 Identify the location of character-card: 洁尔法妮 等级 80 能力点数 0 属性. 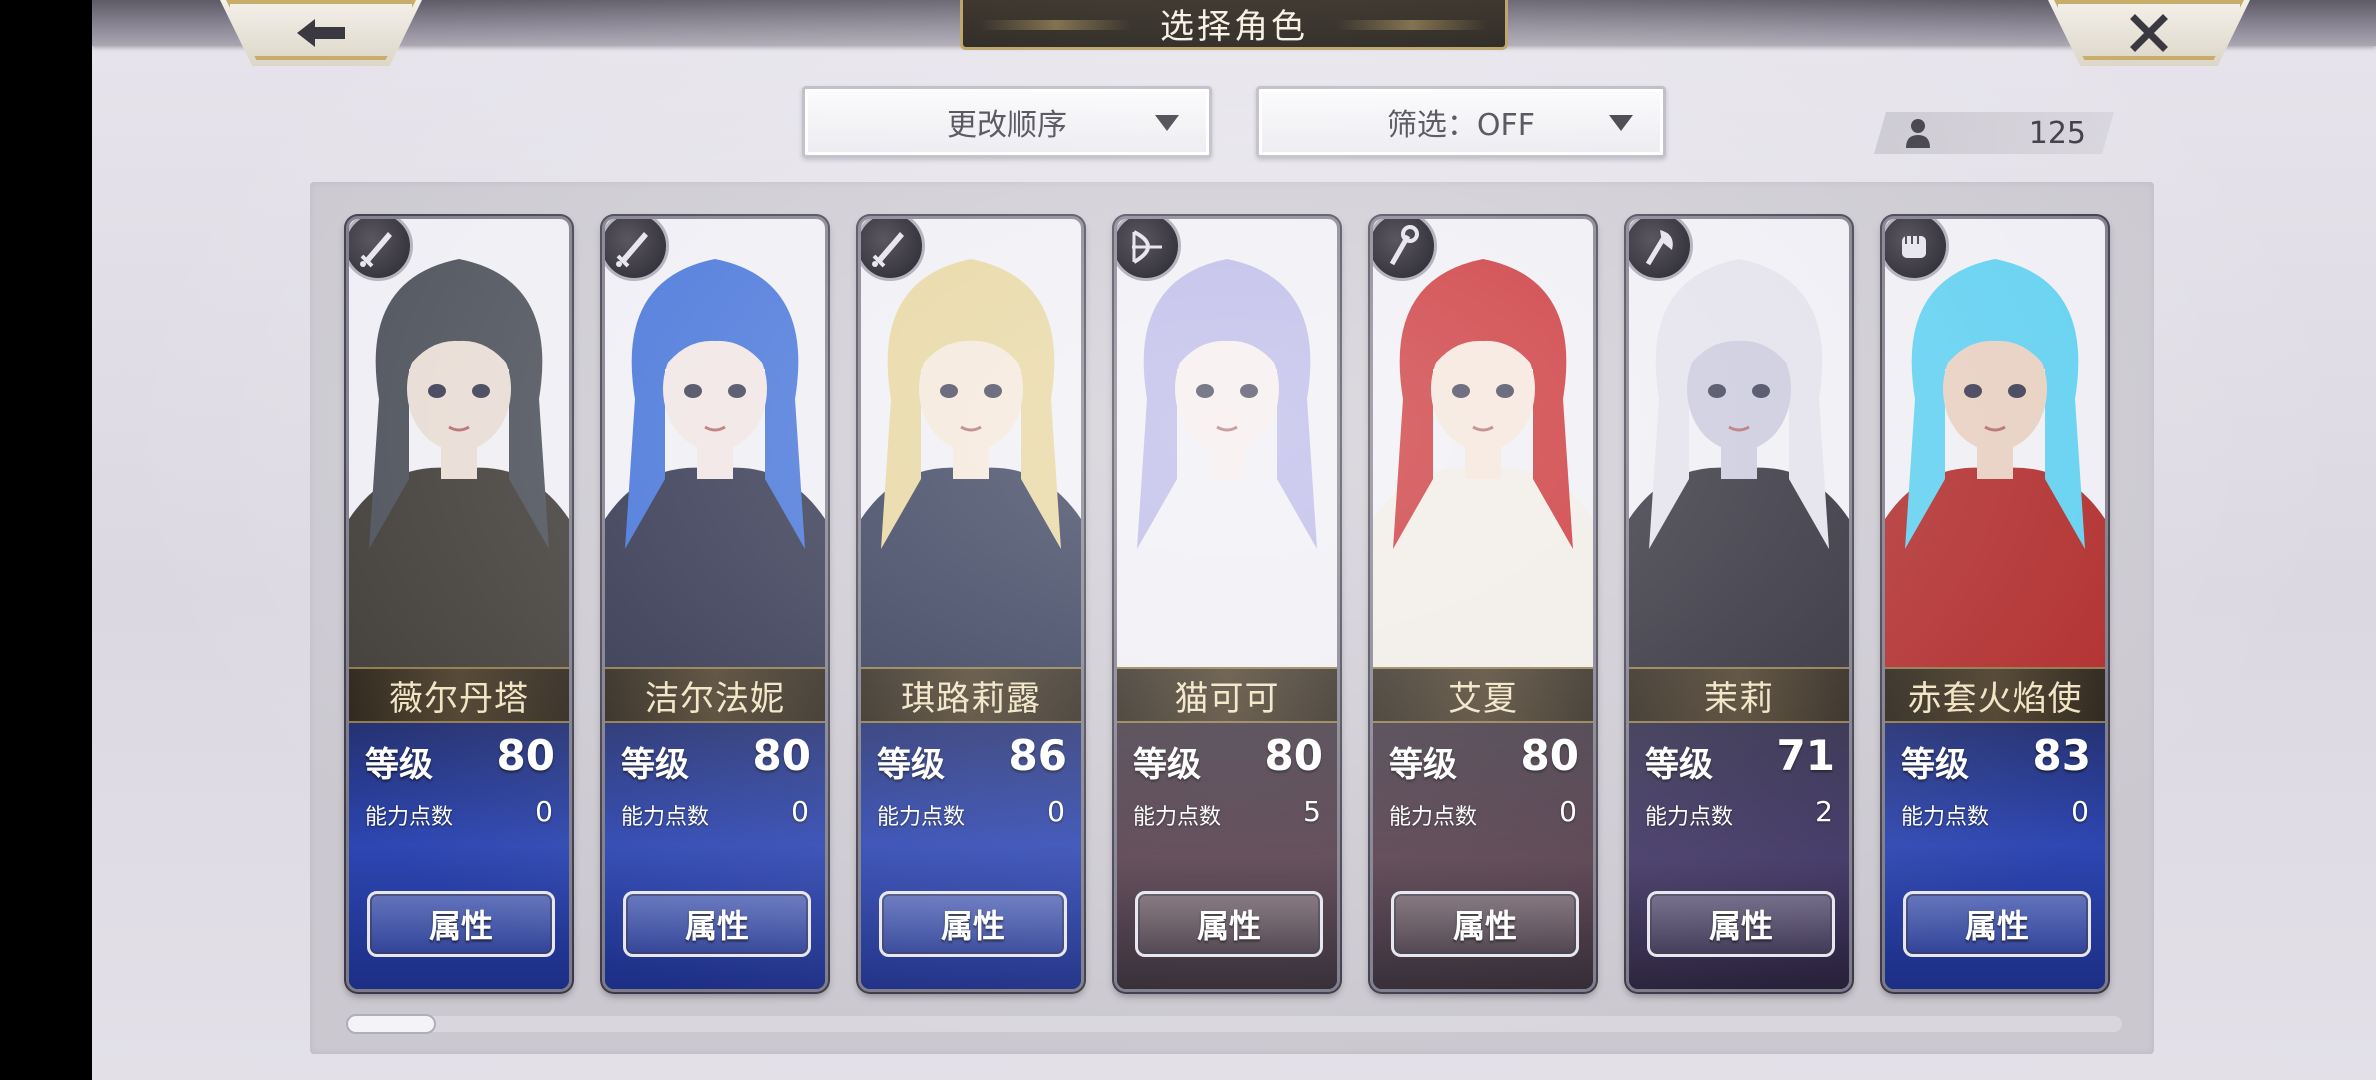
(715, 604).